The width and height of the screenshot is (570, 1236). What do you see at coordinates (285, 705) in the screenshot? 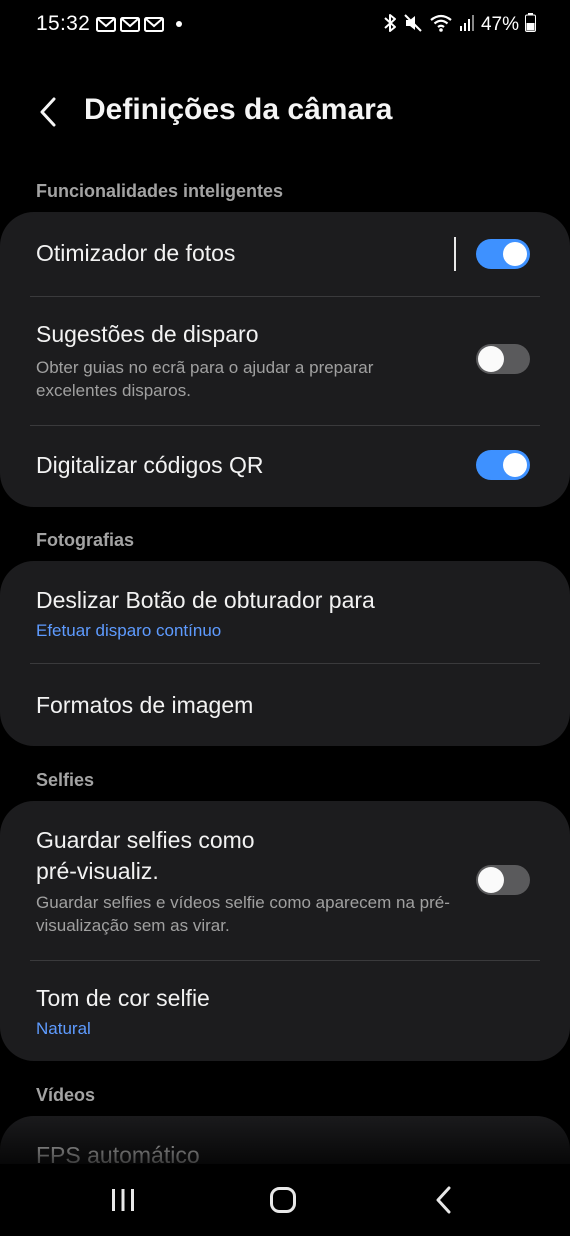
I see `image-formats-row: Formatos de imagem` at bounding box center [285, 705].